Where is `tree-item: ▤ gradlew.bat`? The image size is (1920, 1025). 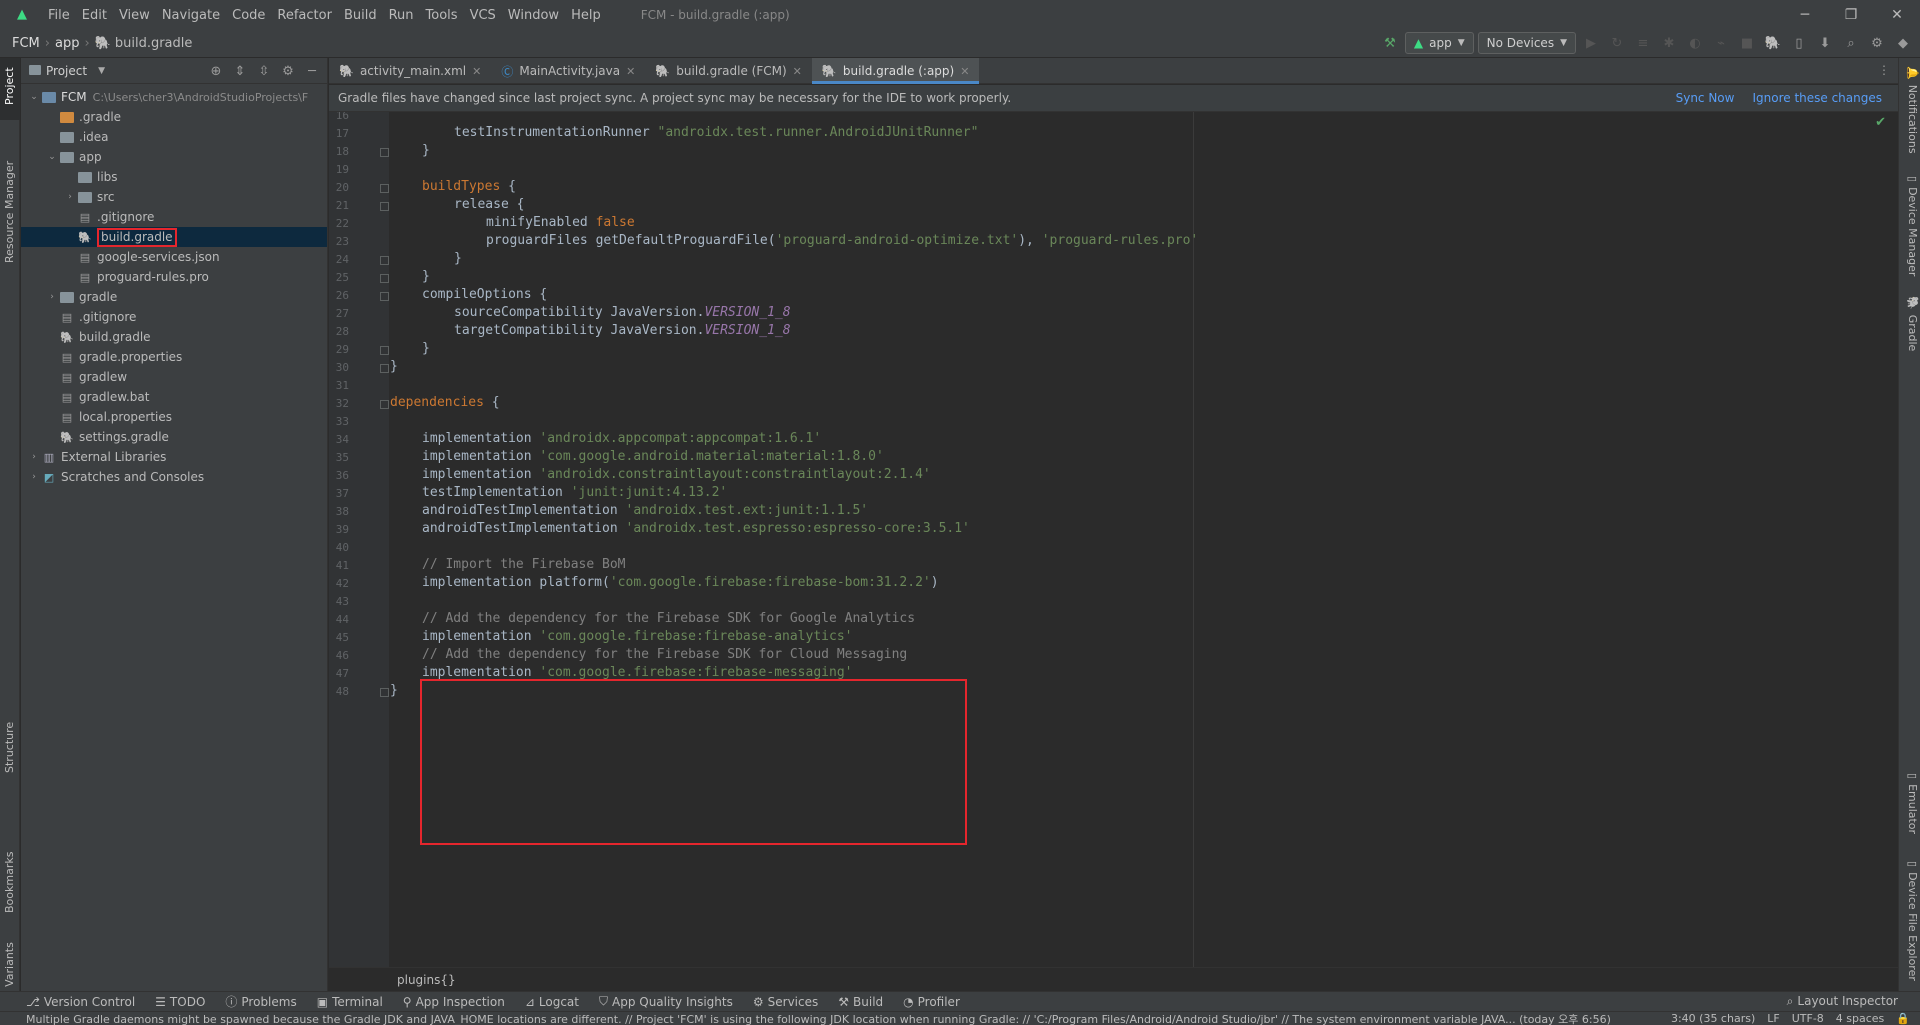 tree-item: ▤ gradlew.bat is located at coordinates (174, 397).